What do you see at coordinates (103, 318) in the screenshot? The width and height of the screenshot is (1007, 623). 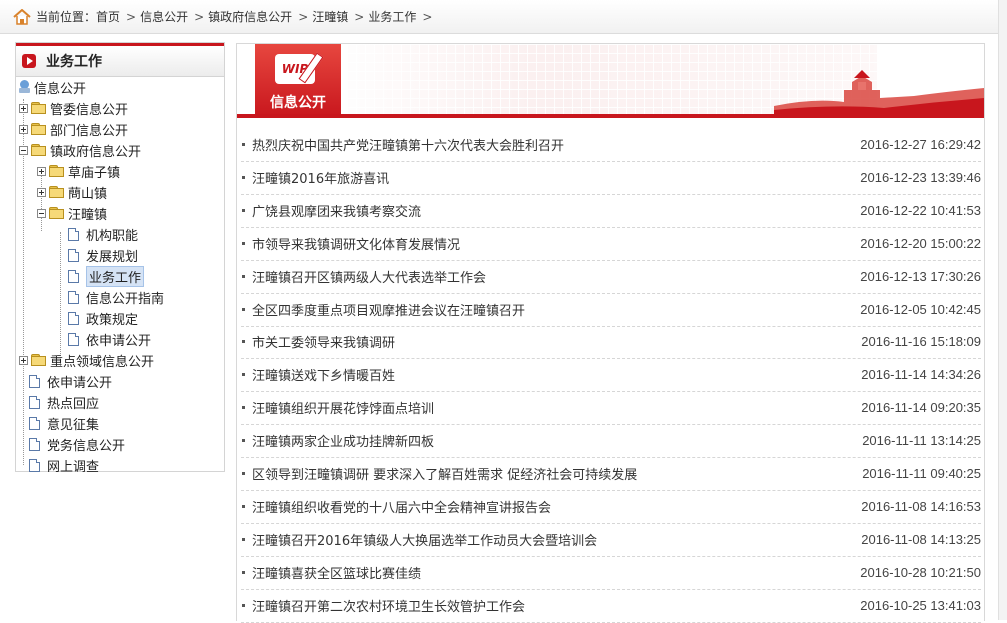 I see `sidebar-item: 政策规定` at bounding box center [103, 318].